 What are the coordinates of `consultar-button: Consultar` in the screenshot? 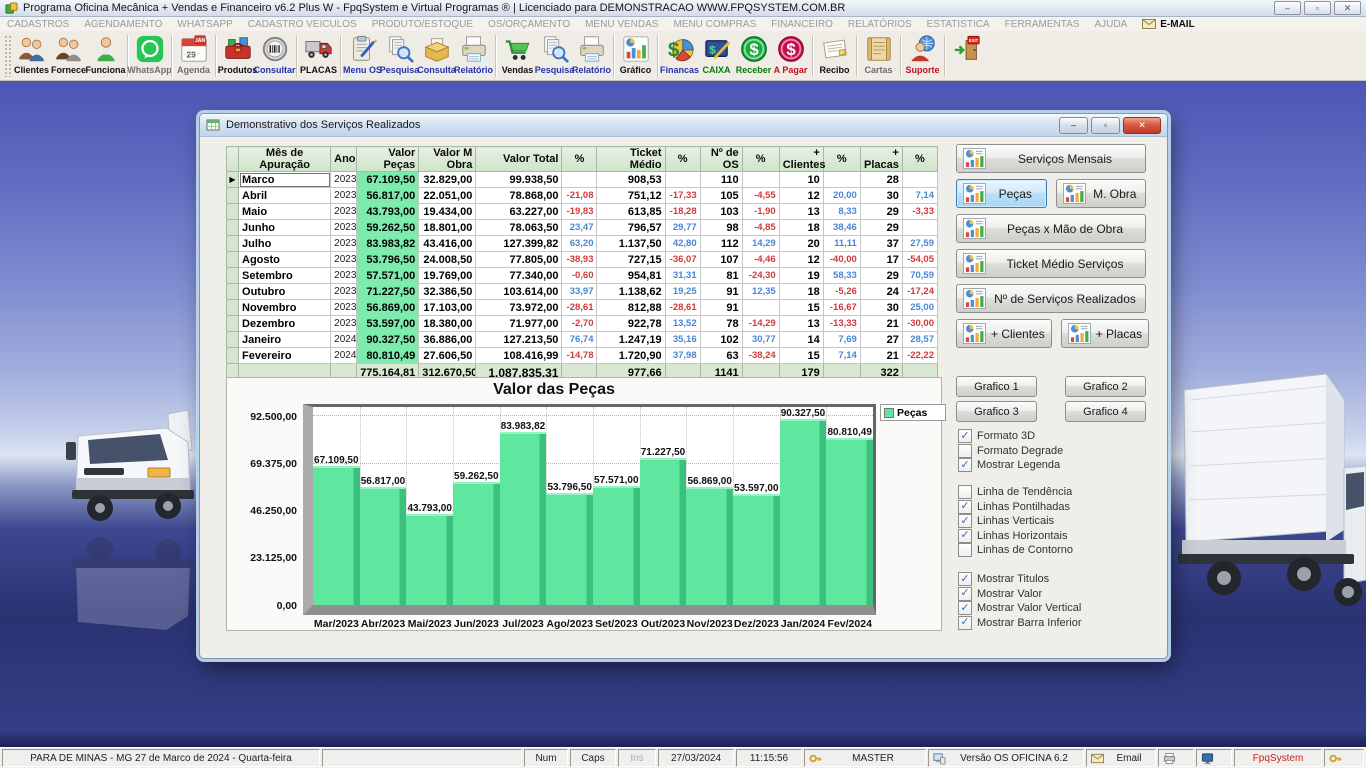 It's located at (275, 56).